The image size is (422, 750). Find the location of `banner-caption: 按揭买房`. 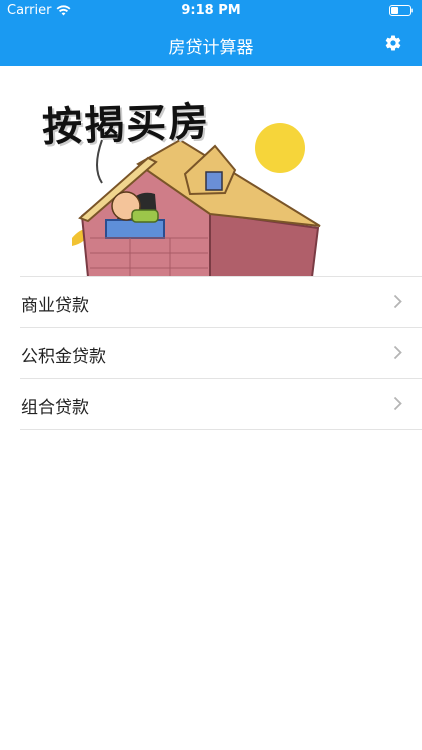

banner-caption: 按揭买房 is located at coordinates (126, 125).